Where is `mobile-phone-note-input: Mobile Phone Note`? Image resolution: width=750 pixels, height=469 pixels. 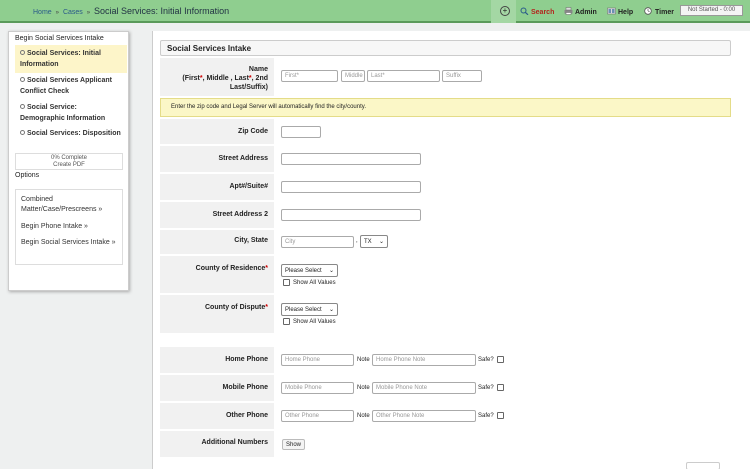 mobile-phone-note-input: Mobile Phone Note is located at coordinates (424, 388).